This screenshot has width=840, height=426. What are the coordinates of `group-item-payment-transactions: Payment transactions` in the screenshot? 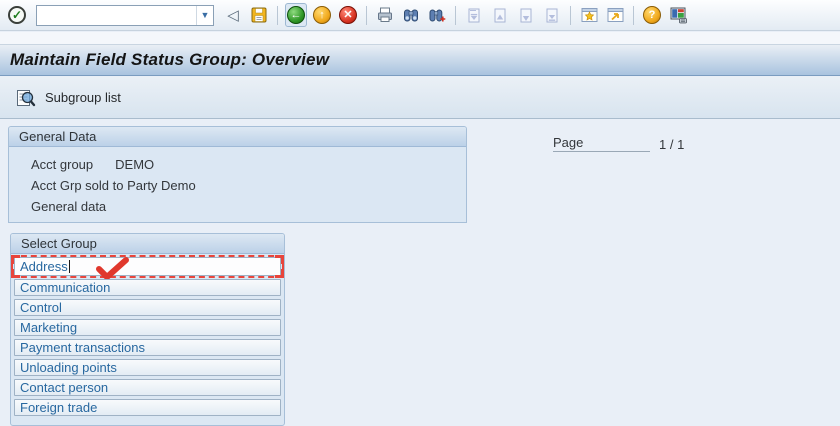 It's located at (147, 347).